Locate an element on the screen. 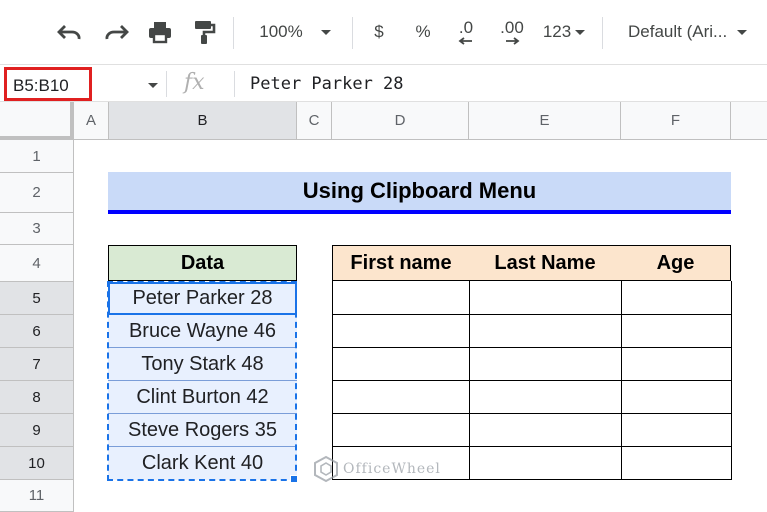 Image resolution: width=767 pixels, height=512 pixels. currency-icon: $ is located at coordinates (379, 31).